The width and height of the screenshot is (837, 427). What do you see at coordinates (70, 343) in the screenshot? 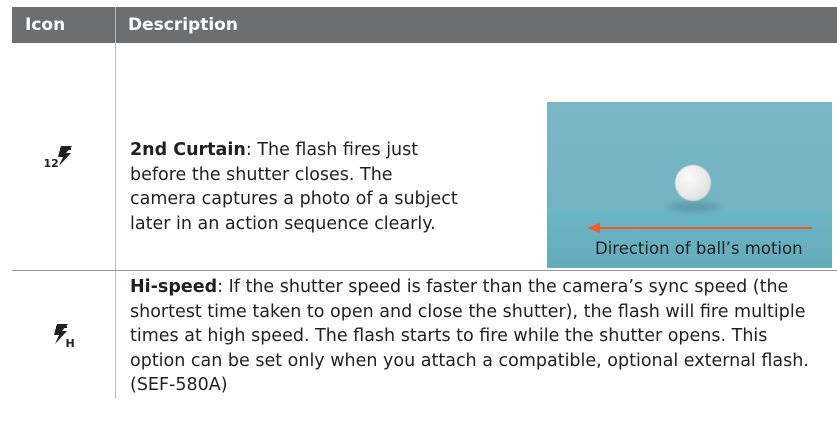
I see `icon-letter: H` at bounding box center [70, 343].